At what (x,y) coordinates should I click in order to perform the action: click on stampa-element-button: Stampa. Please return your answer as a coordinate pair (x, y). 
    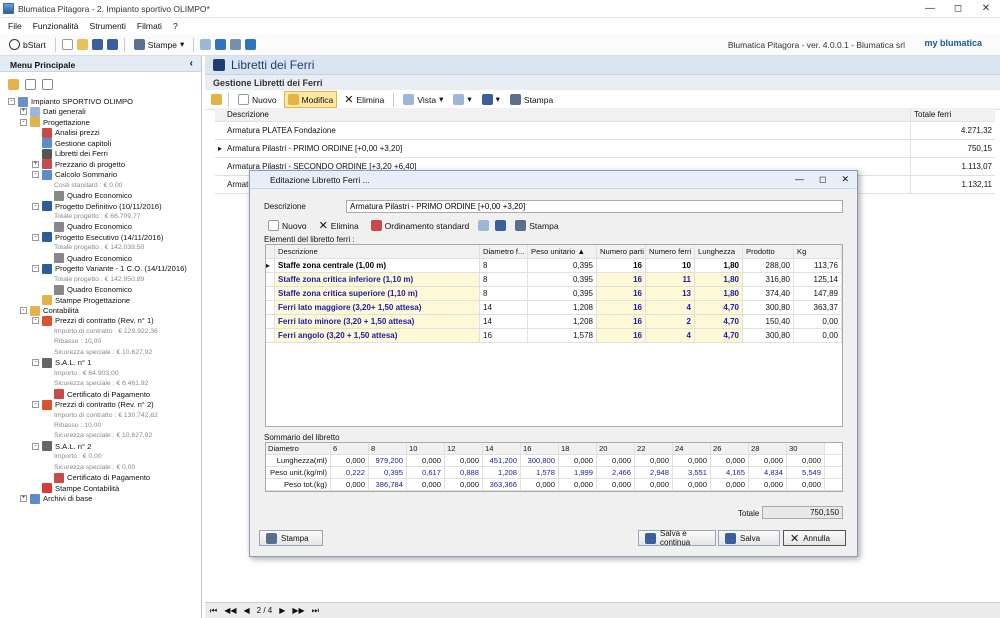
    Looking at the image, I should click on (536, 225).